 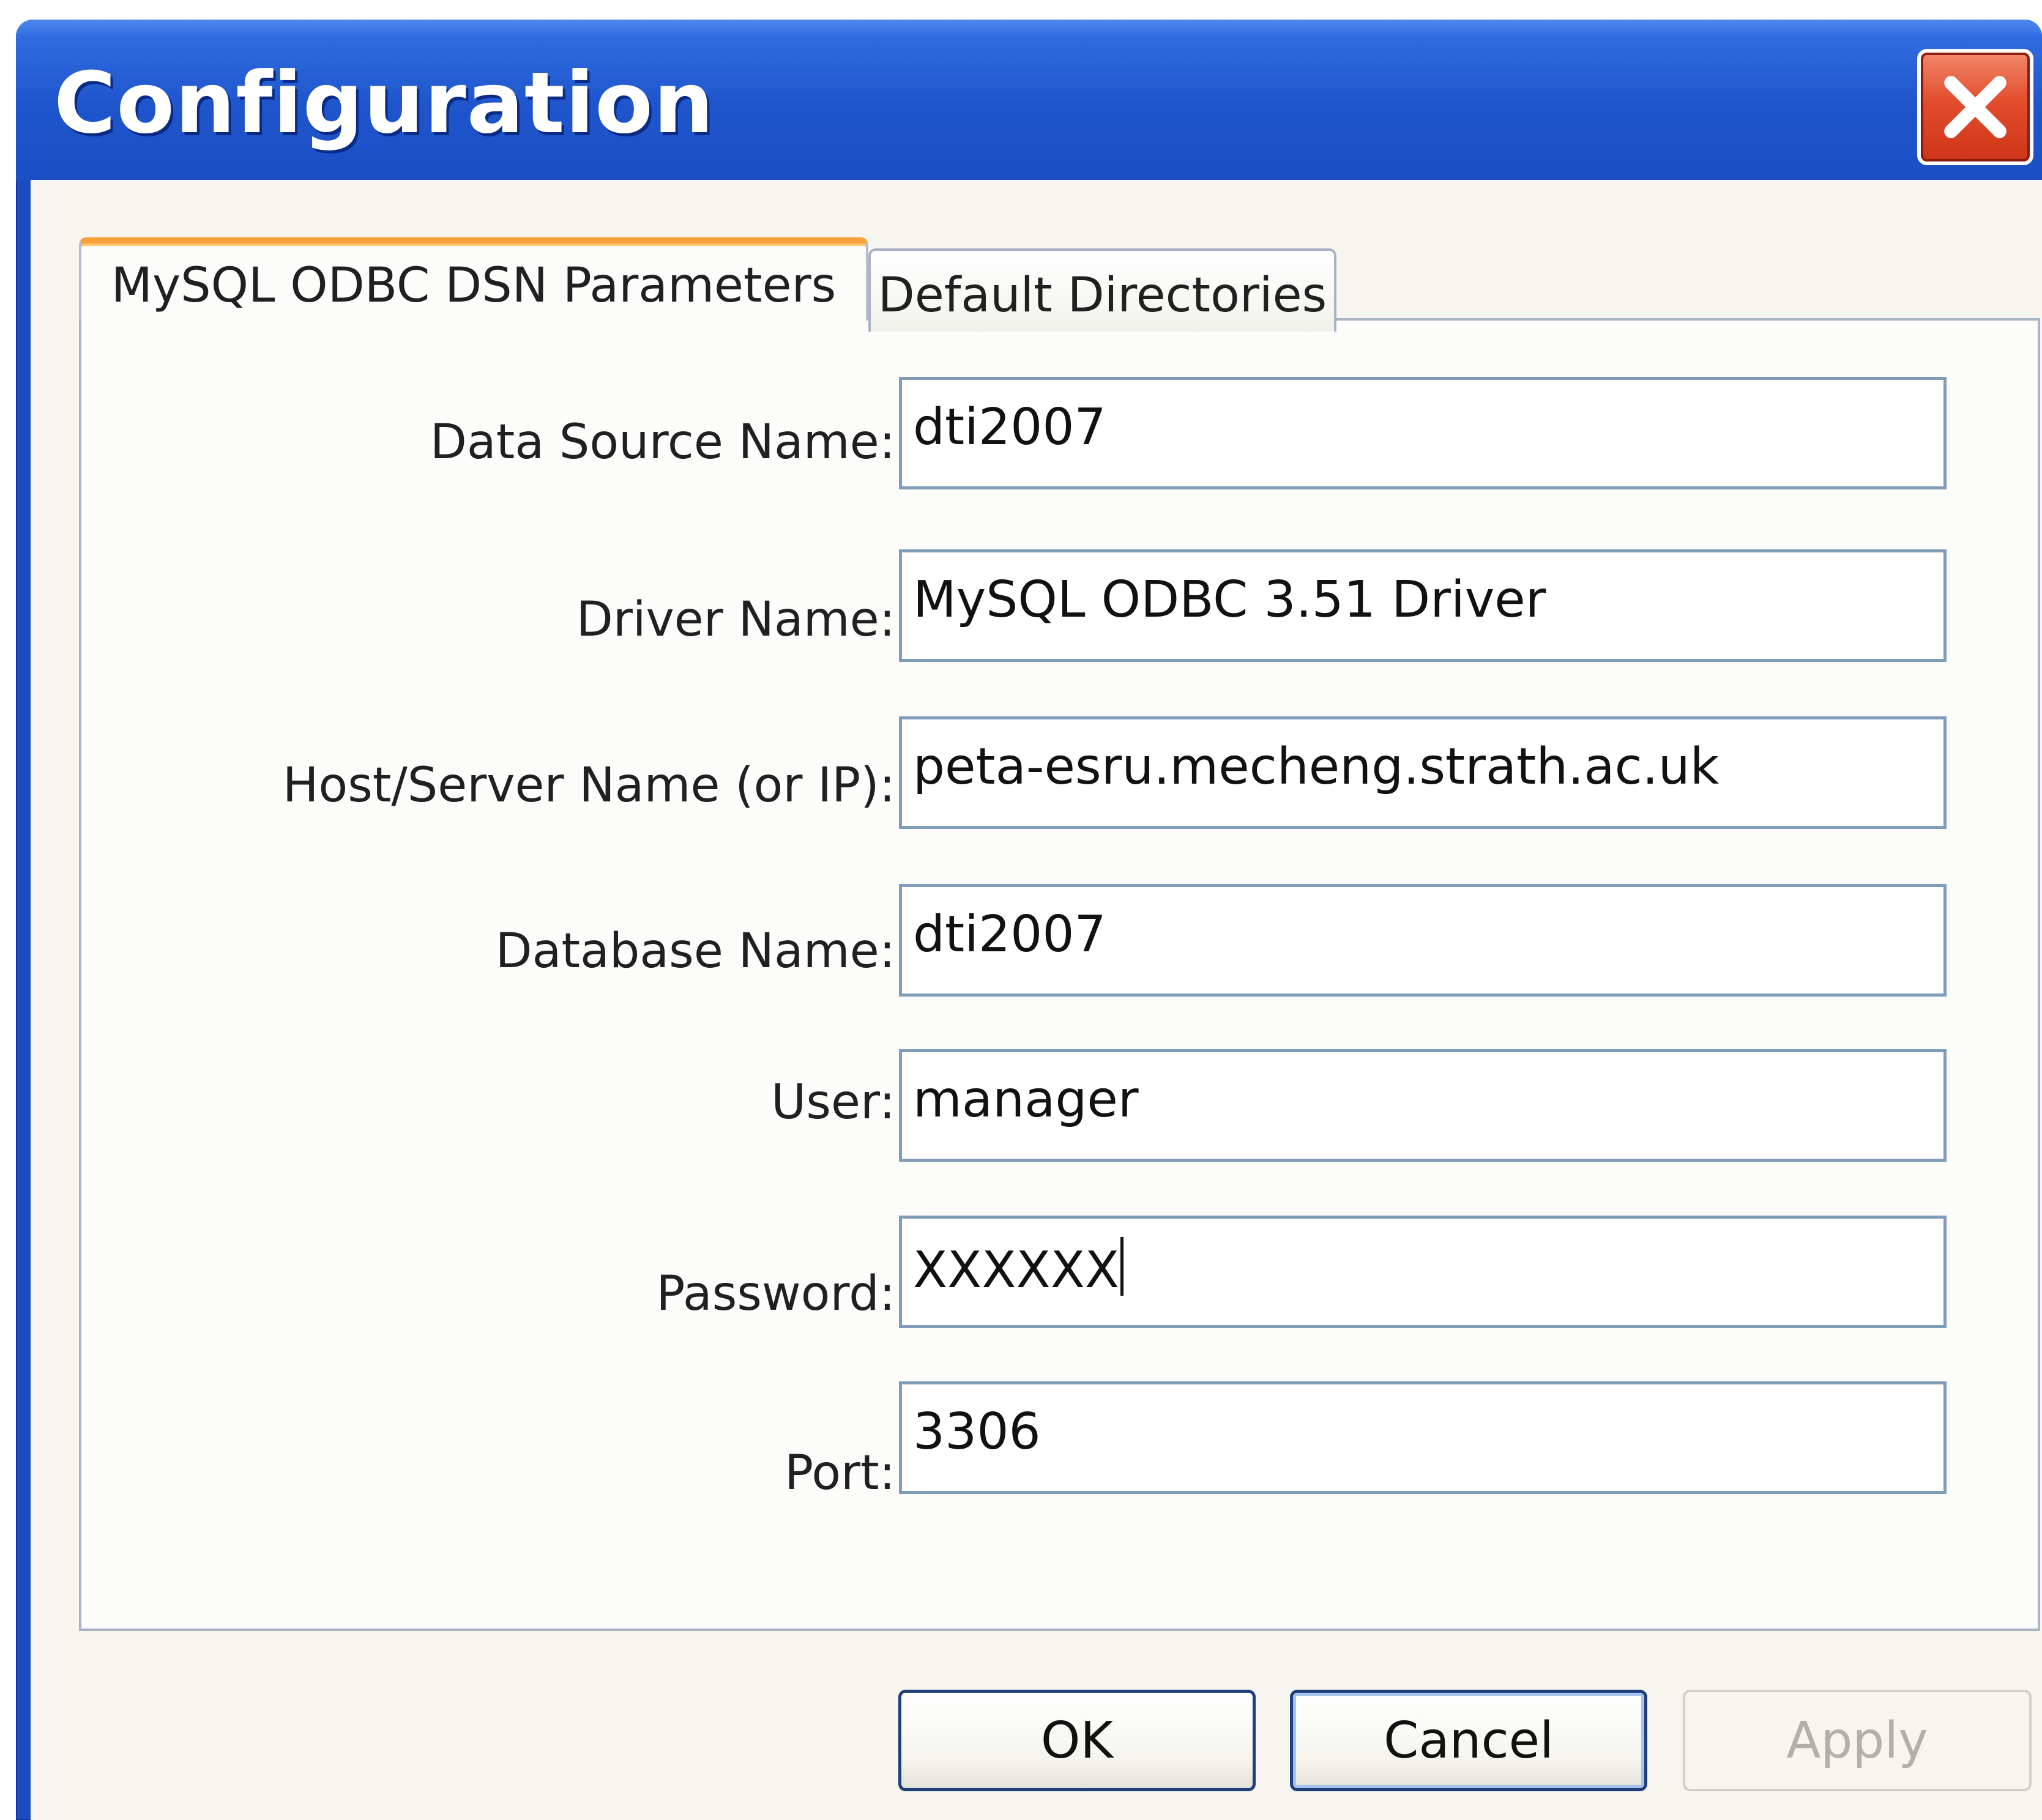 I want to click on cancel-button-label: Cancel, so click(x=1469, y=1740).